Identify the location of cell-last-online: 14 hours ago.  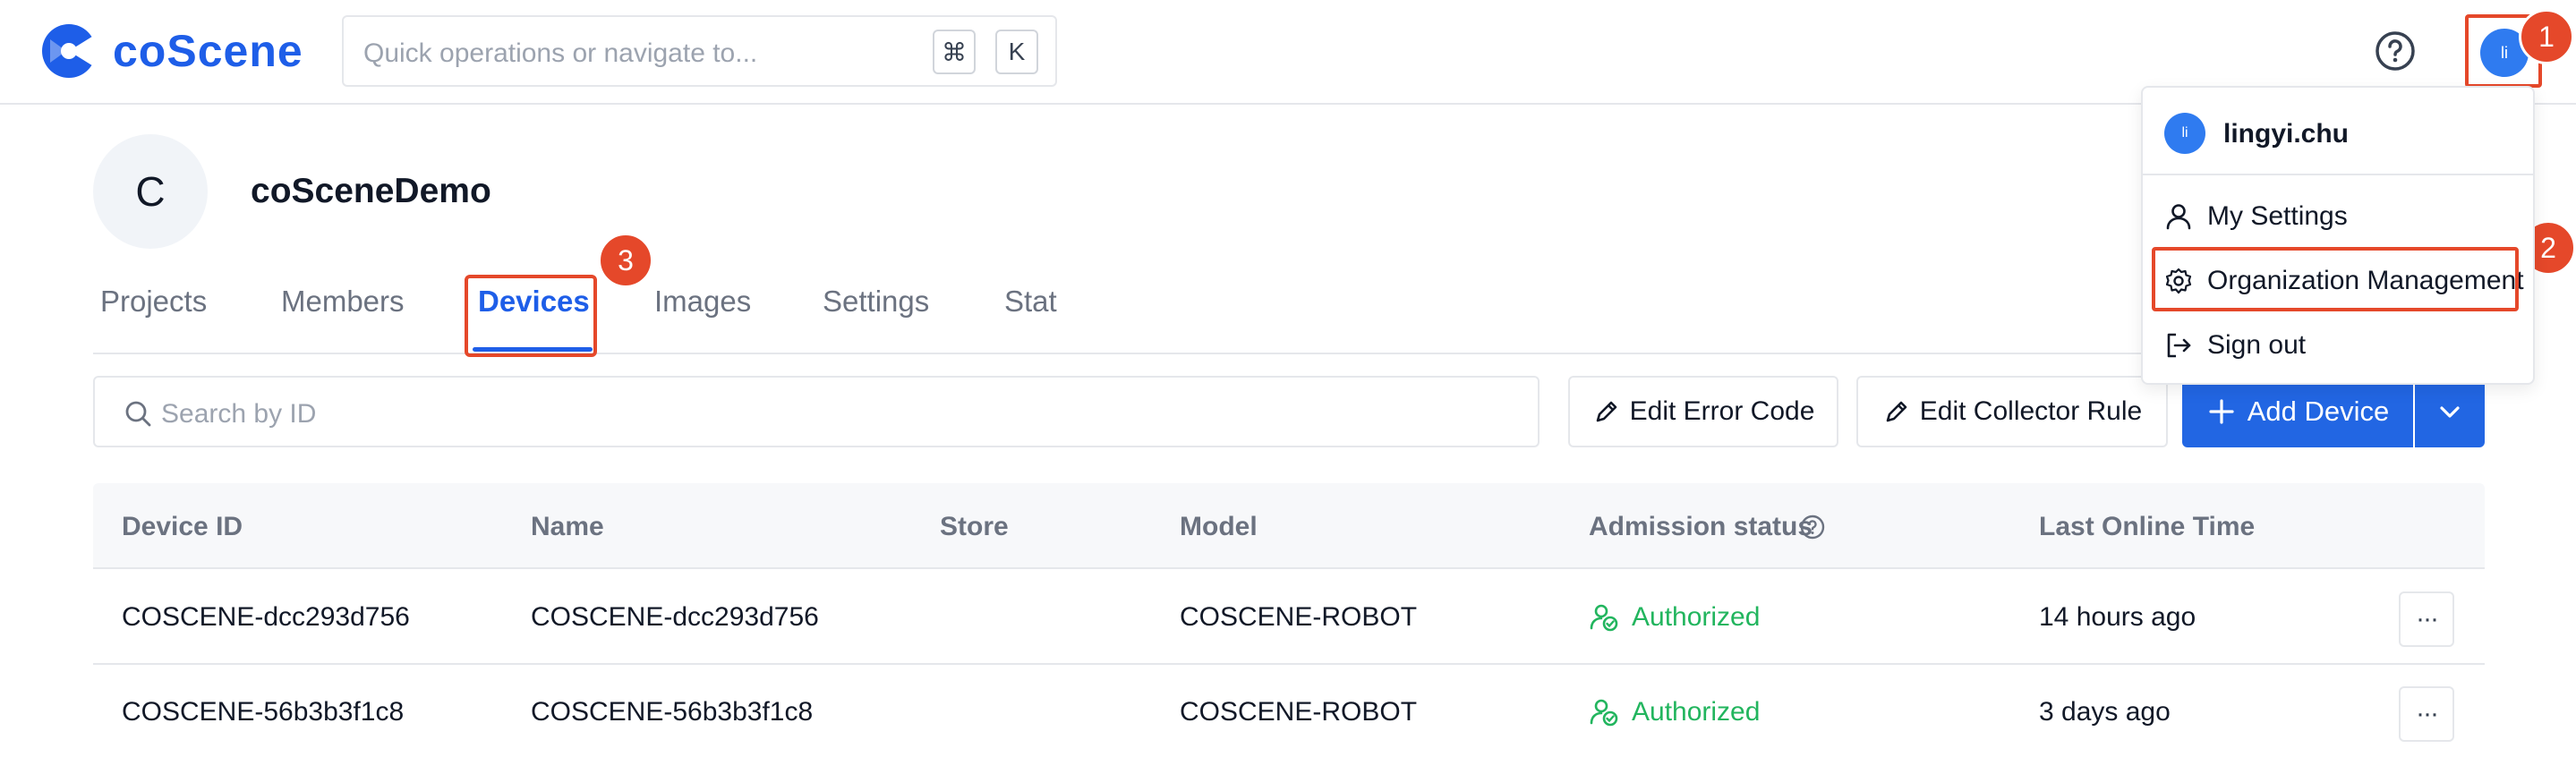
(2117, 617).